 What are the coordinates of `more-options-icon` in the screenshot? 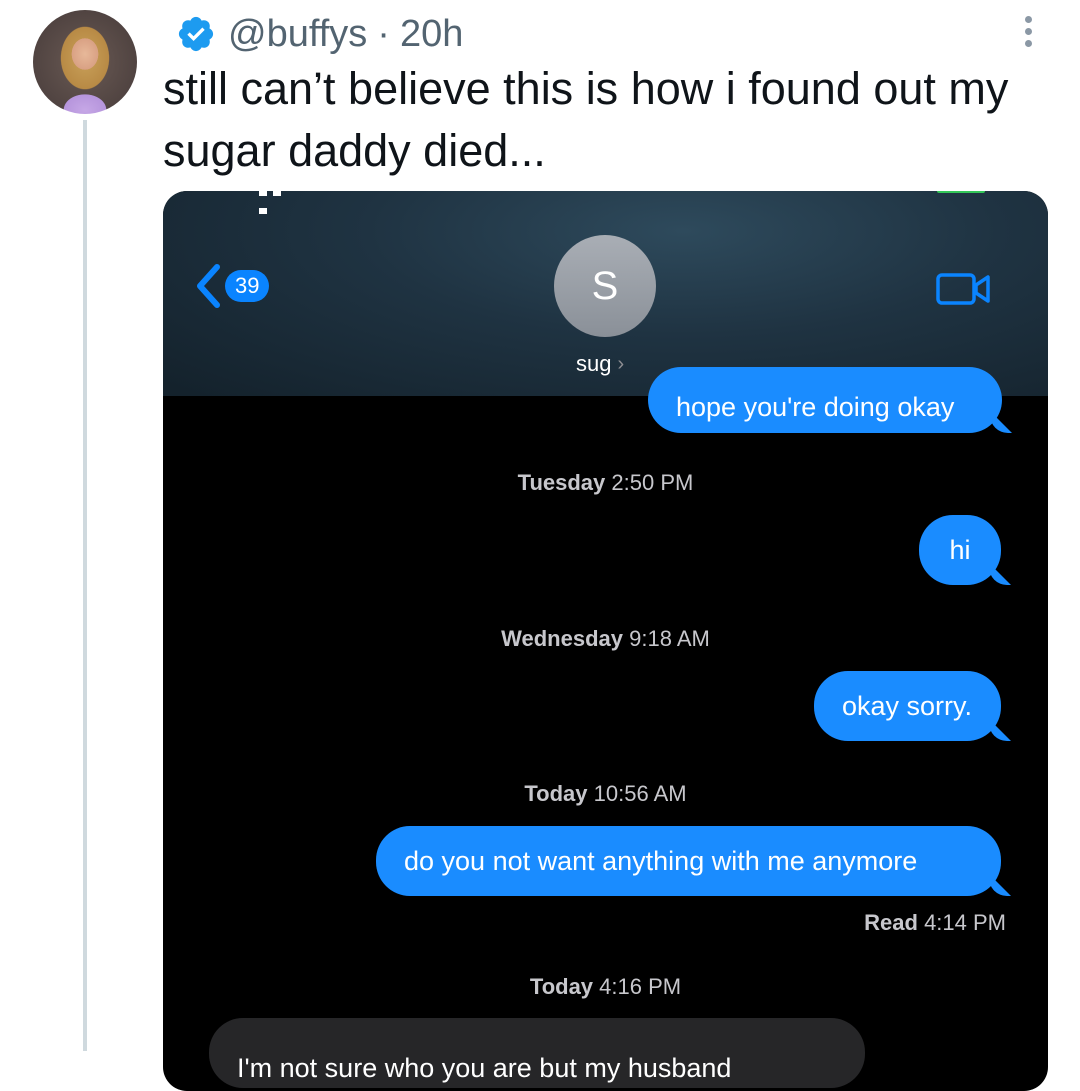 It's located at (1028, 32).